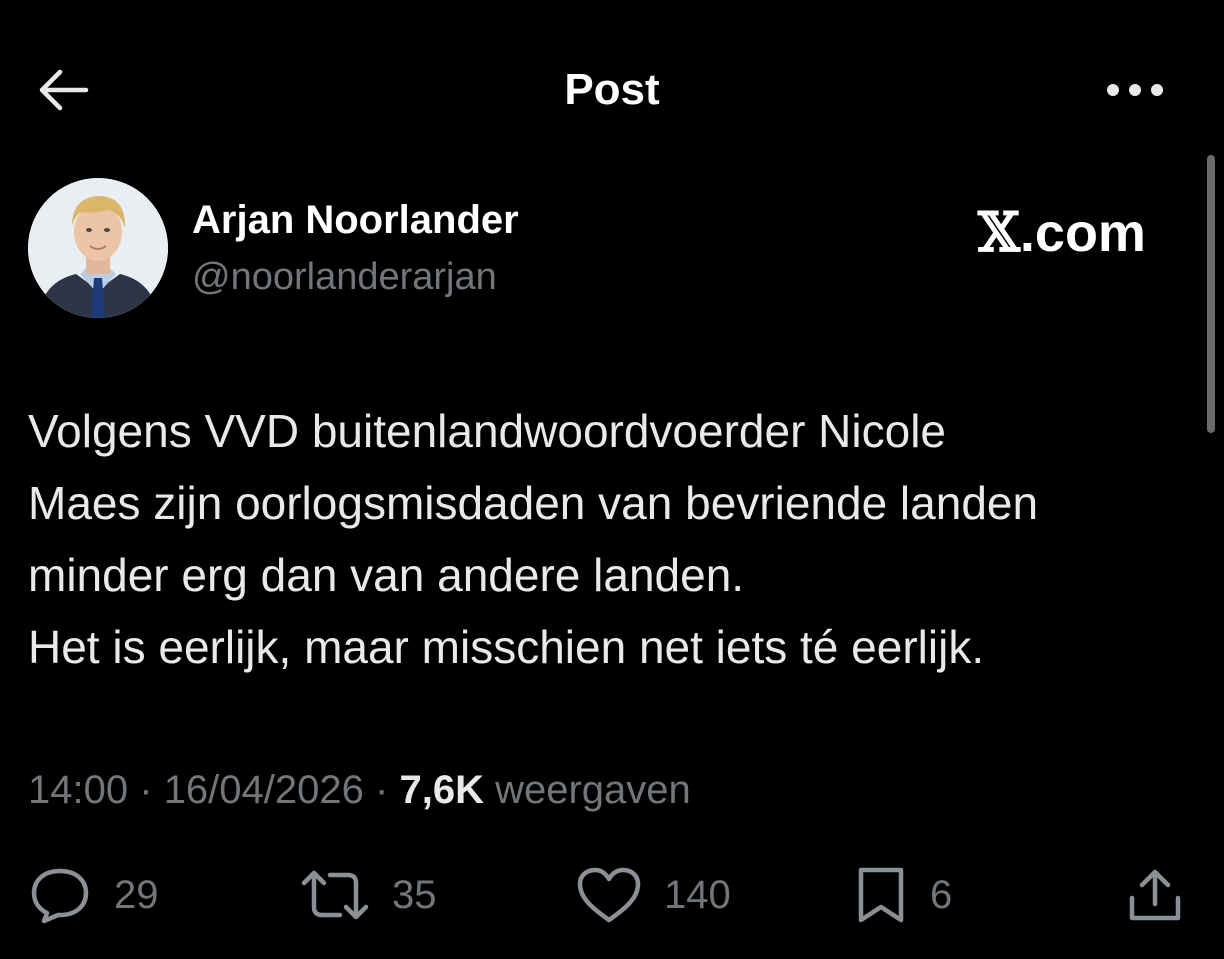 The width and height of the screenshot is (1224, 959). What do you see at coordinates (612, 89) in the screenshot?
I see `page-title: Post` at bounding box center [612, 89].